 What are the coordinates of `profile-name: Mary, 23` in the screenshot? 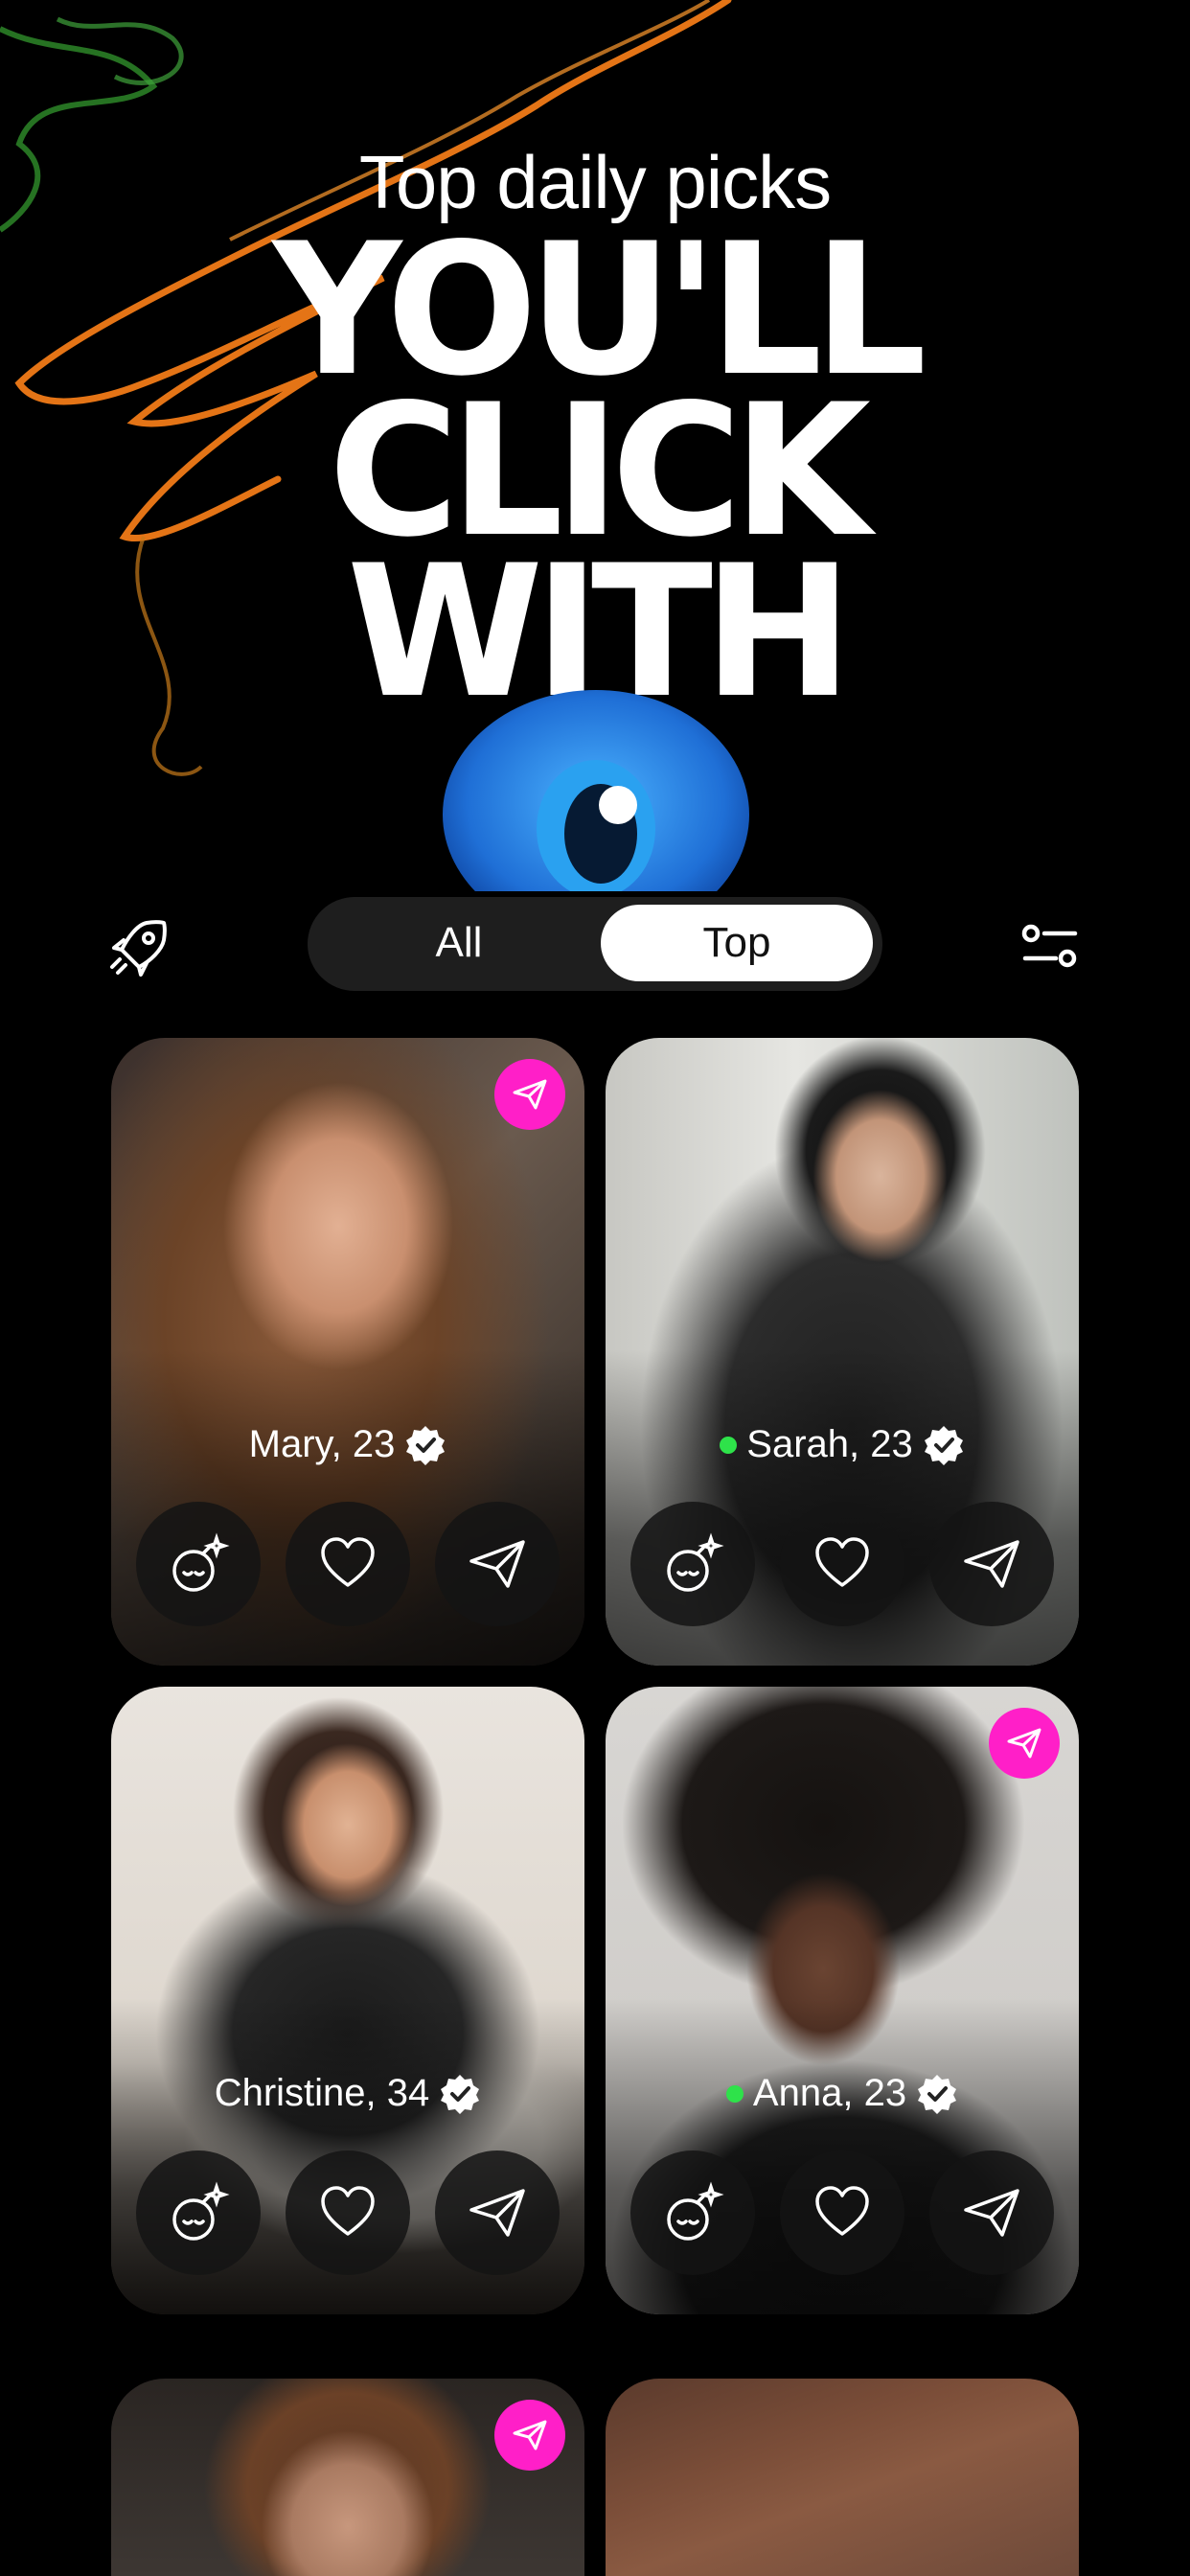 It's located at (322, 1444).